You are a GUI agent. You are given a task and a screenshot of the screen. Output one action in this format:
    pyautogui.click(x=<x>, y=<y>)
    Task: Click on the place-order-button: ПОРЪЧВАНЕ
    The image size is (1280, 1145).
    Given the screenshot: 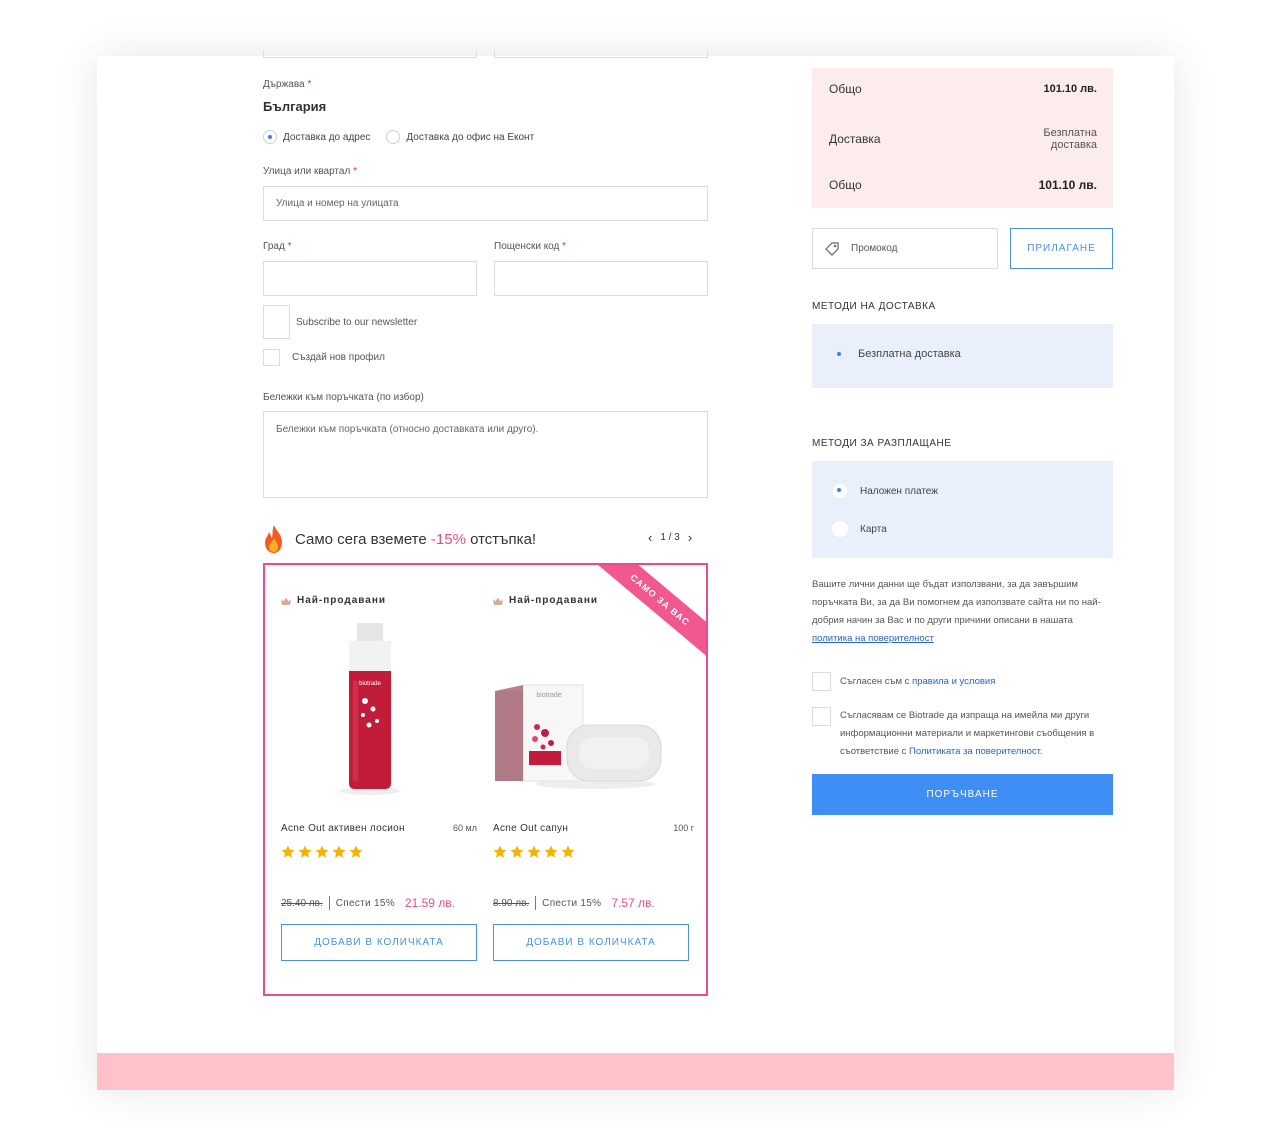 What is the action you would take?
    pyautogui.click(x=962, y=794)
    